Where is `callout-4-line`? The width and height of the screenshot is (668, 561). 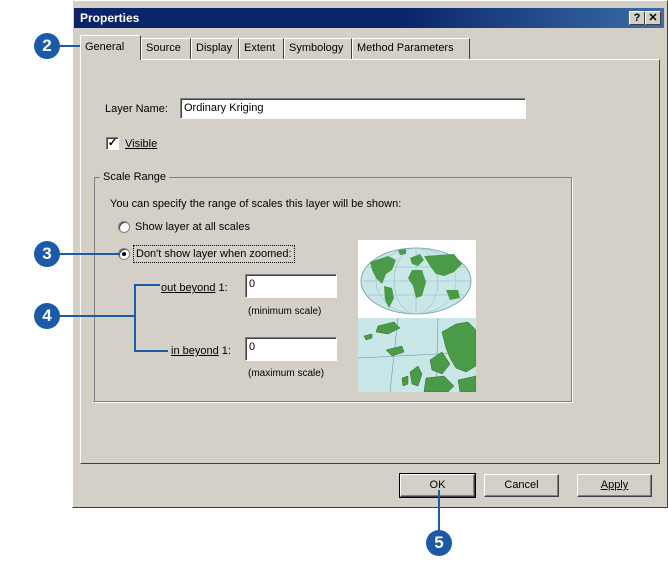 callout-4-line is located at coordinates (96, 316).